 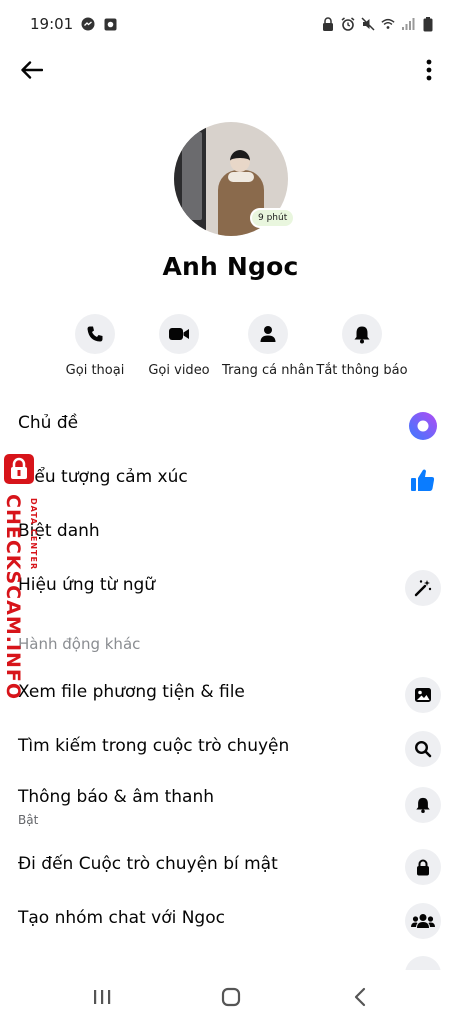 I want to click on status-bar: 19:01, so click(x=230, y=24).